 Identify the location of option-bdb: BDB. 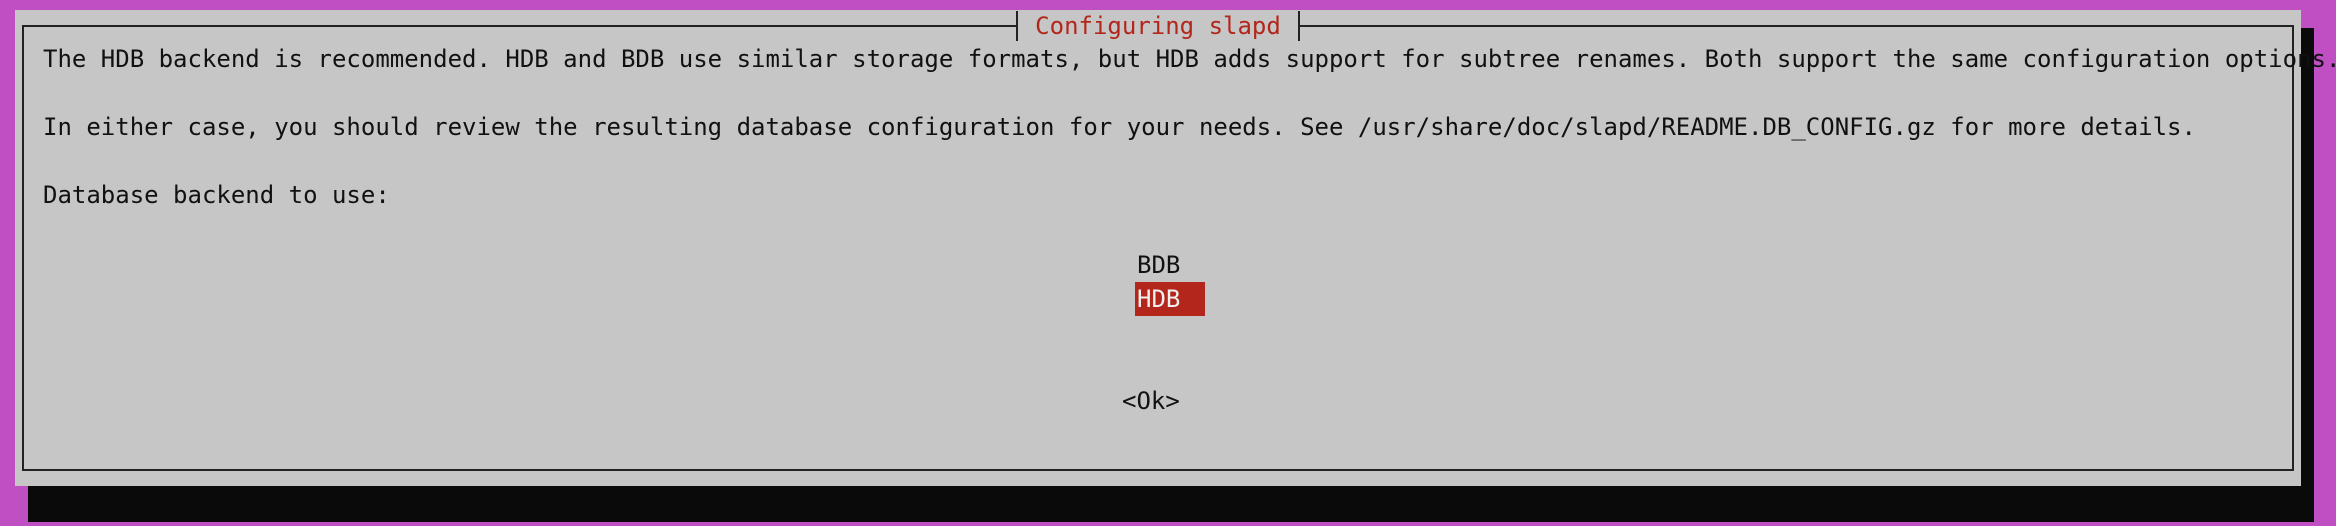
(1170, 265).